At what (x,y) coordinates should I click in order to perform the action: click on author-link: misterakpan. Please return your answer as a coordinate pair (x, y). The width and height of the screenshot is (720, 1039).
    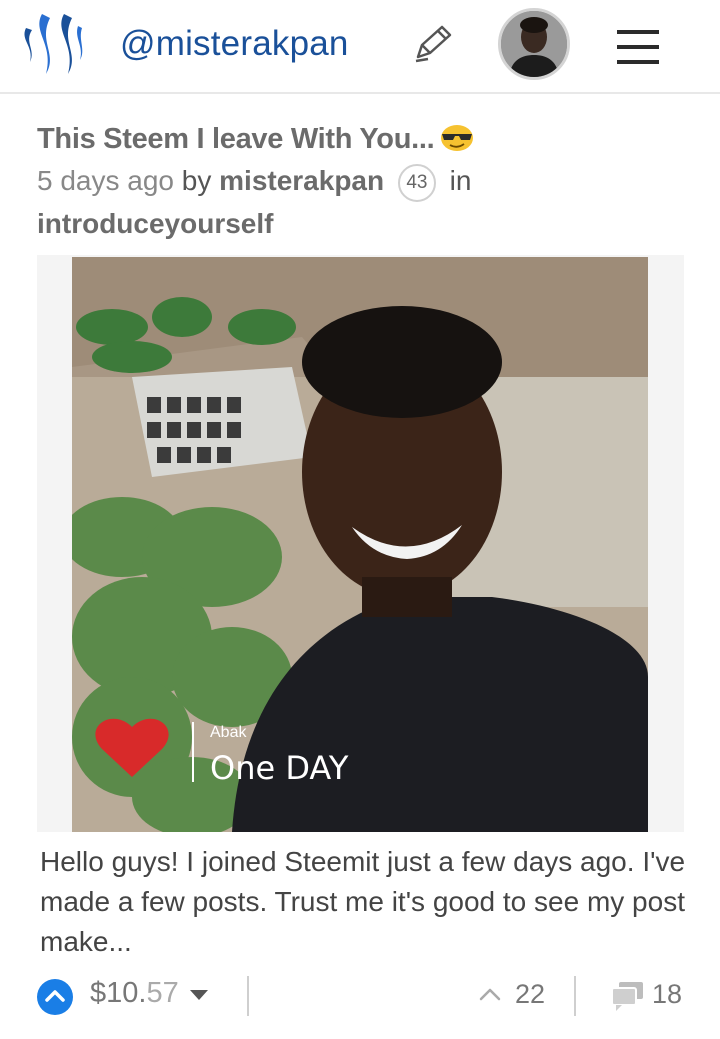
    Looking at the image, I should click on (301, 180).